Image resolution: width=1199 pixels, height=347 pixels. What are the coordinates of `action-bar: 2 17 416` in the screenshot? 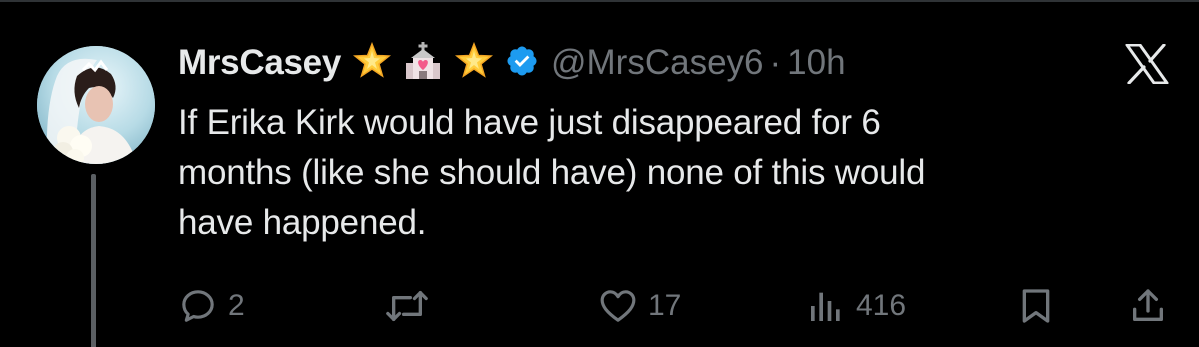 It's located at (673, 306).